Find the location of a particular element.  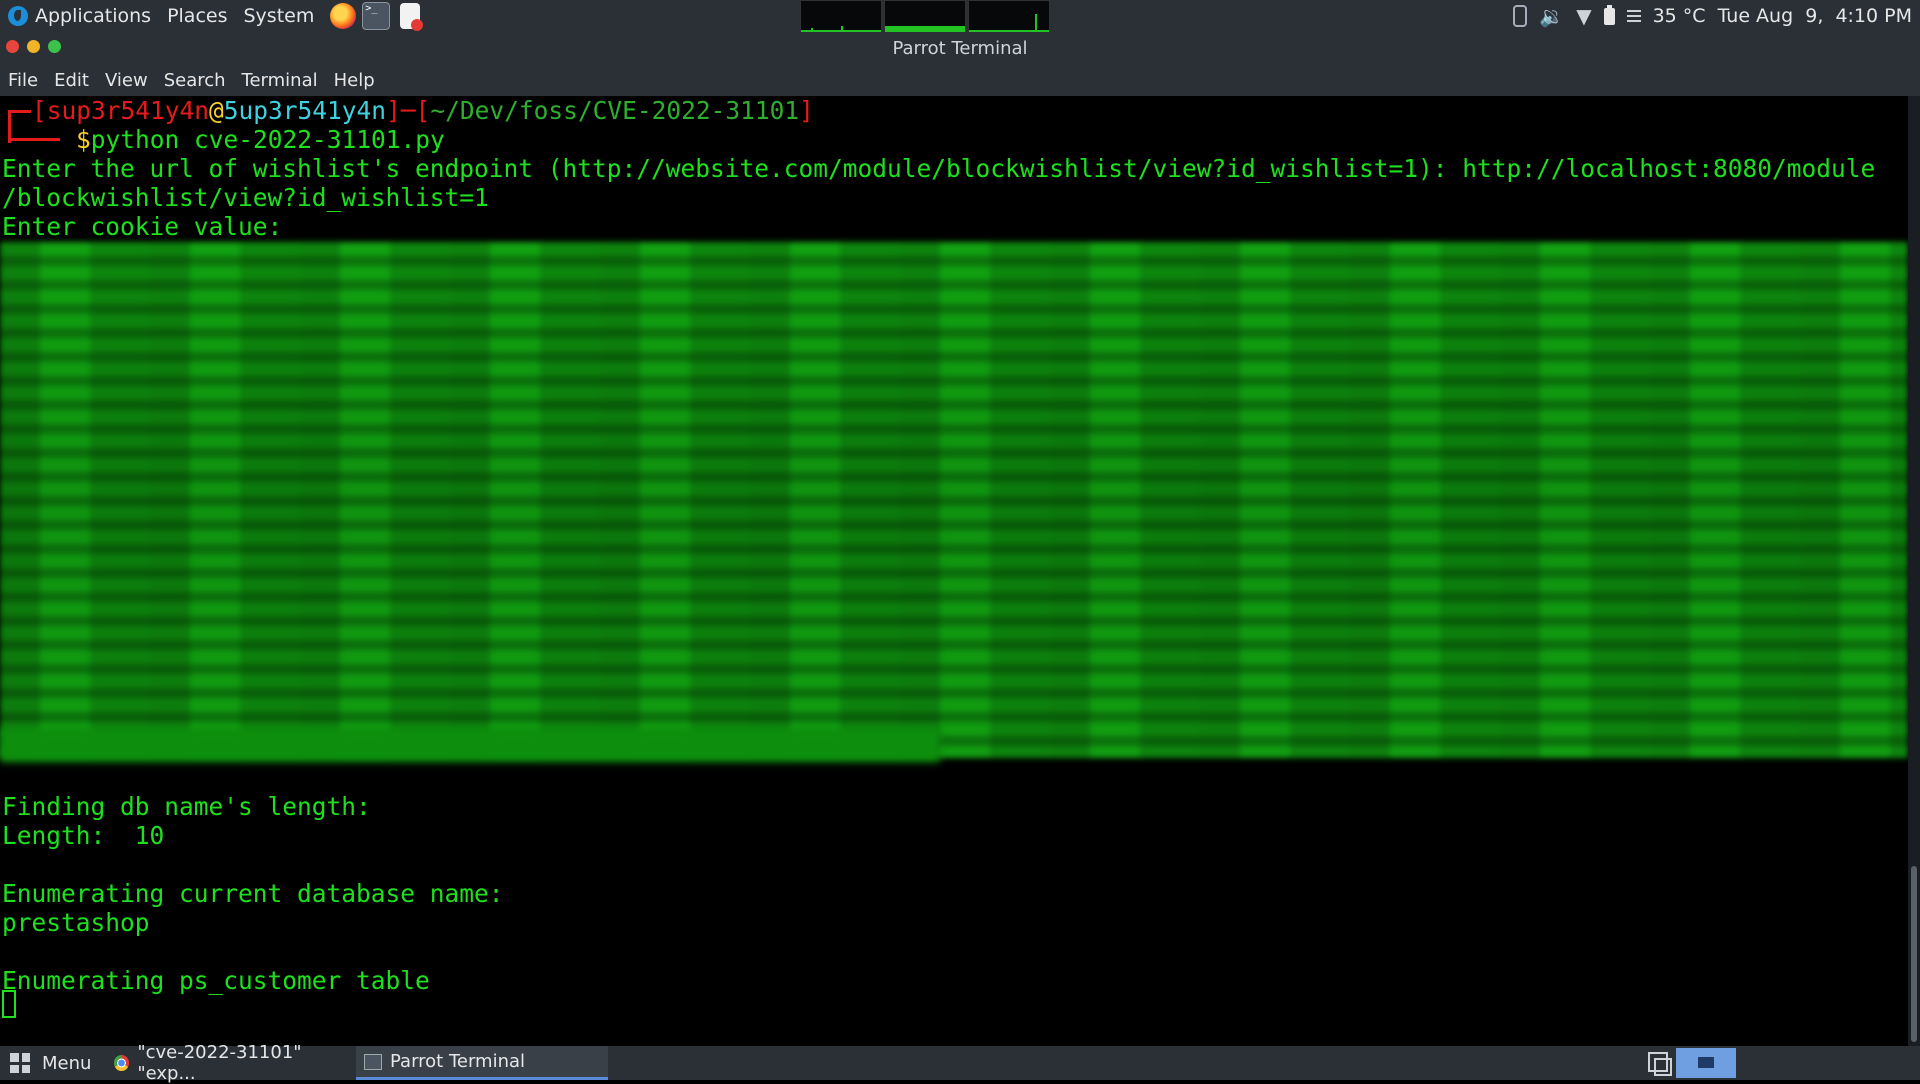

temperature-readout: 35 °C is located at coordinates (1679, 16).